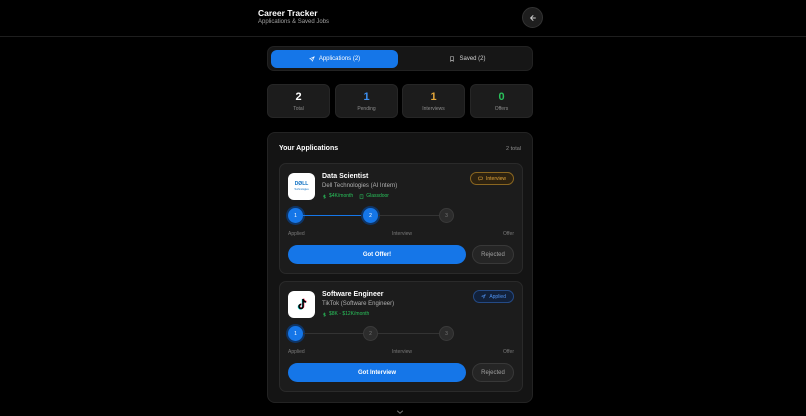 The width and height of the screenshot is (806, 416). I want to click on stat-pending: 1 Pending, so click(366, 101).